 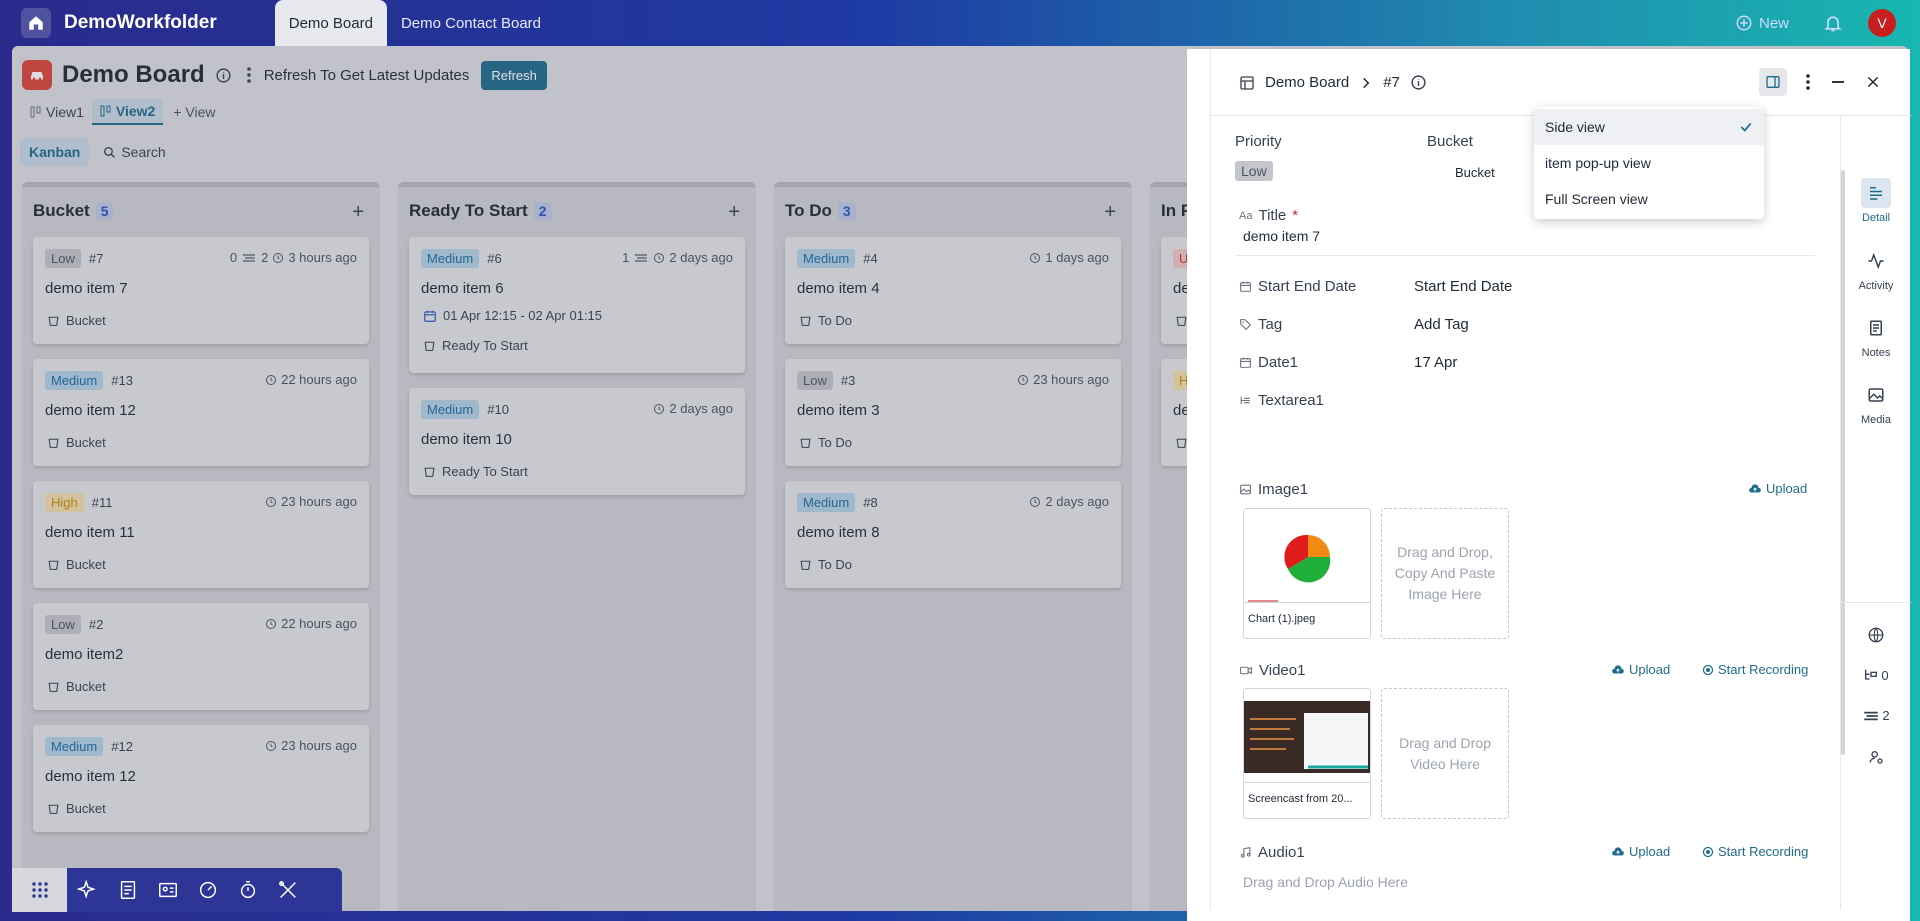 I want to click on card-id: #11, so click(x=102, y=502).